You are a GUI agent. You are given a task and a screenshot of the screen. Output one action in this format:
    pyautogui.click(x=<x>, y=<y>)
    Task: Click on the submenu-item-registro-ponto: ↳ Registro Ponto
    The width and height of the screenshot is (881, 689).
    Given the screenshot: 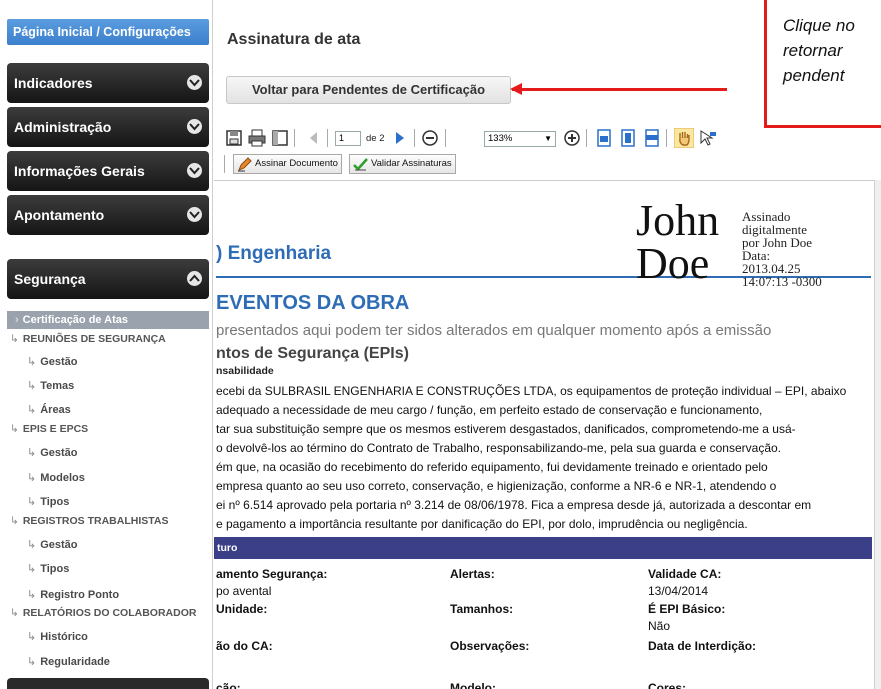 What is the action you would take?
    pyautogui.click(x=73, y=595)
    